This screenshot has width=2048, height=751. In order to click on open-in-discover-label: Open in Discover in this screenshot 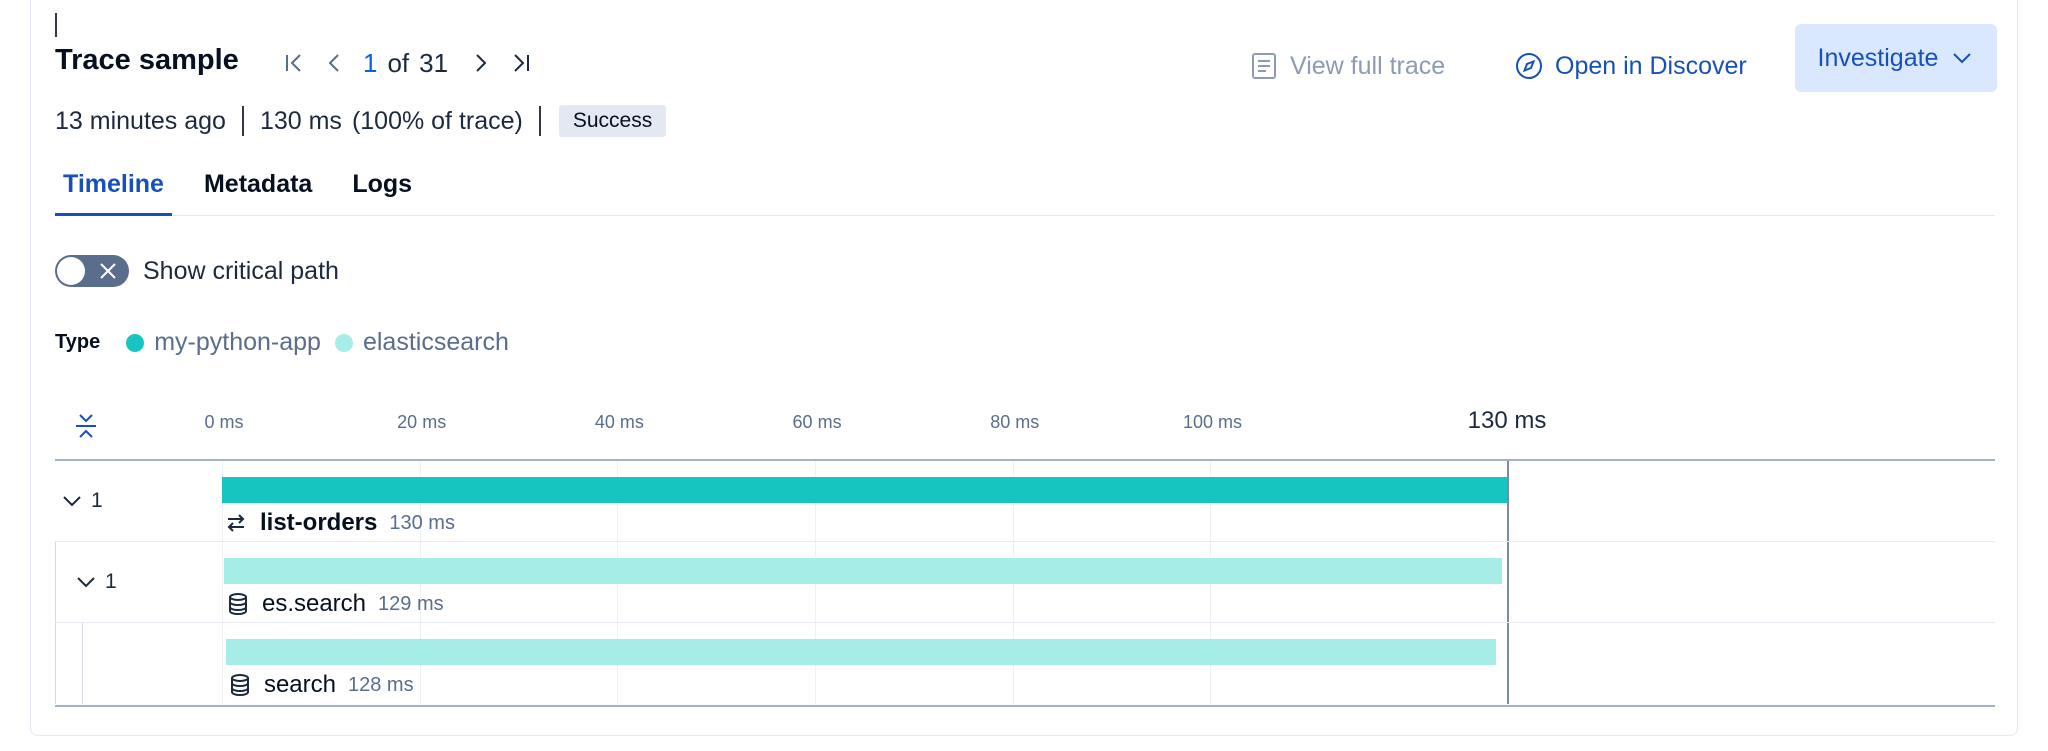, I will do `click(1651, 65)`.